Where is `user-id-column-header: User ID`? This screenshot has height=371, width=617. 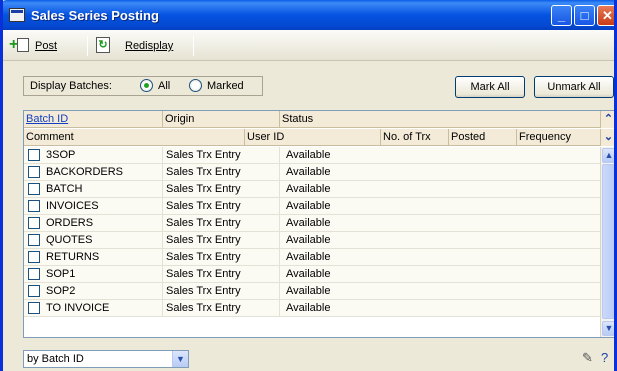 user-id-column-header: User ID is located at coordinates (313, 137).